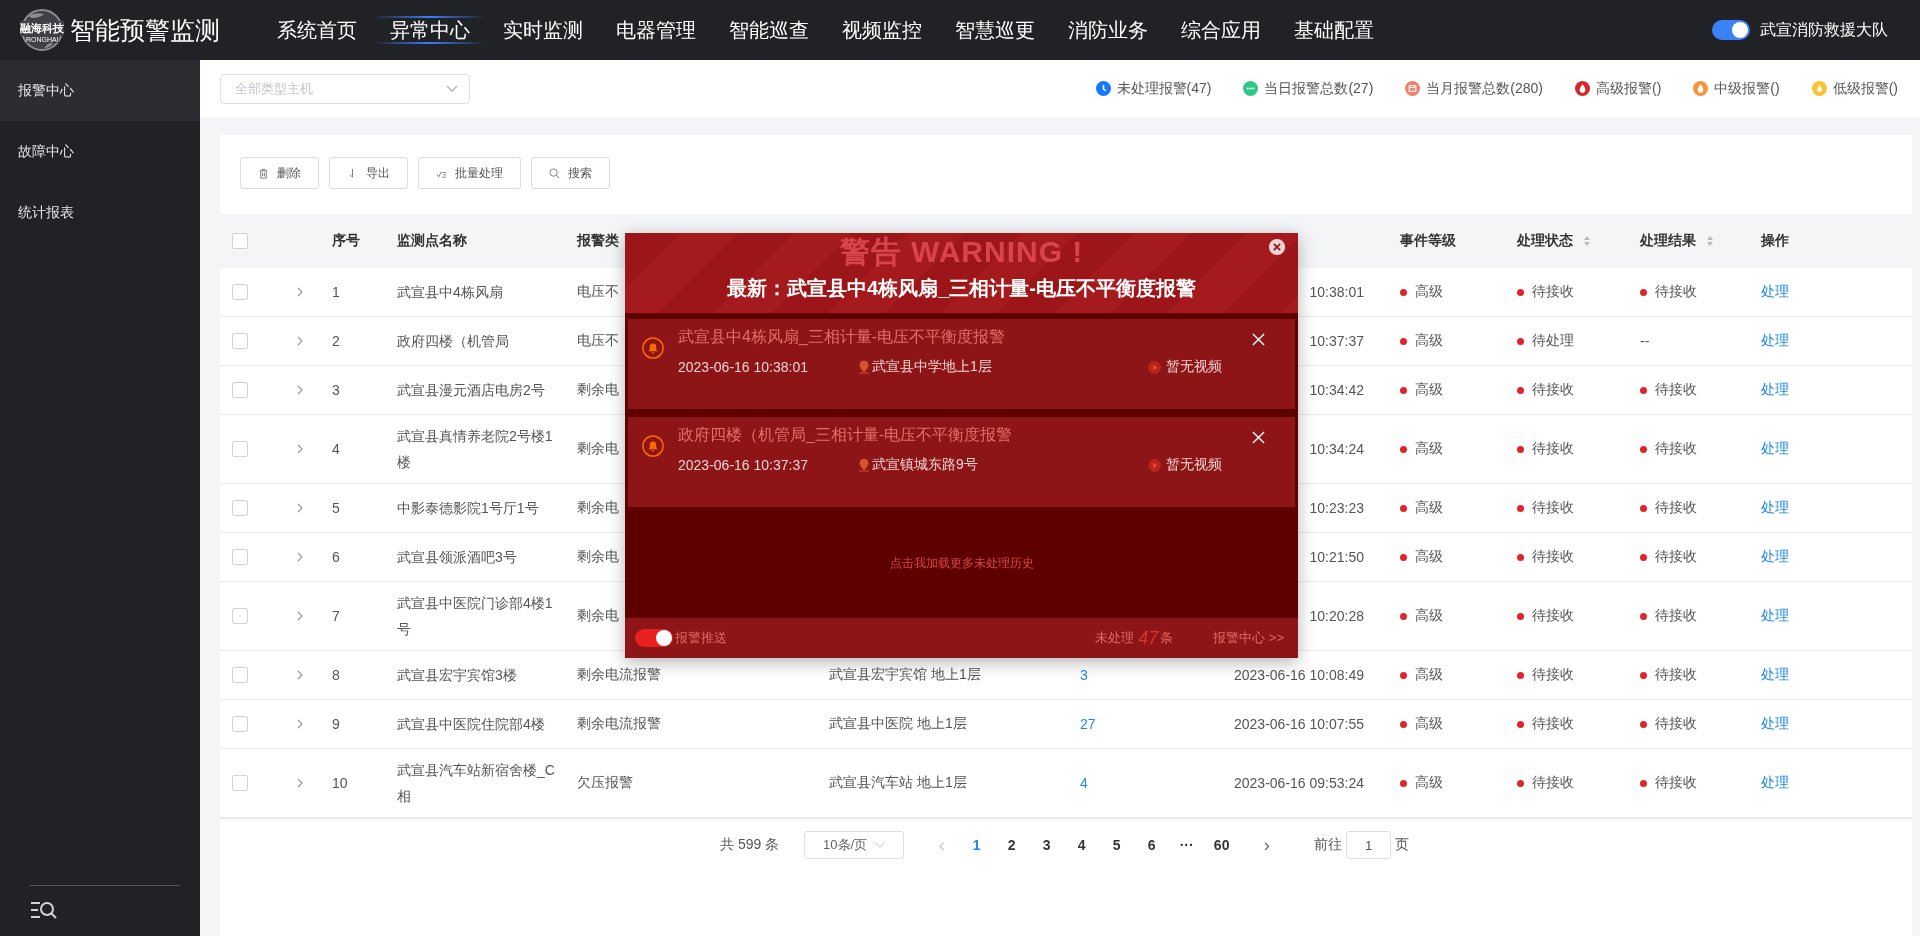  Describe the element at coordinates (1369, 845) in the screenshot. I see `page-input: 1` at that location.